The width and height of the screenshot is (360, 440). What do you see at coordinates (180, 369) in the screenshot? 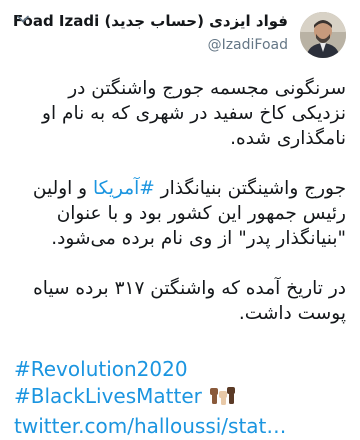
I see `hashtag-revolution2020-link: #Revolution2020` at bounding box center [180, 369].